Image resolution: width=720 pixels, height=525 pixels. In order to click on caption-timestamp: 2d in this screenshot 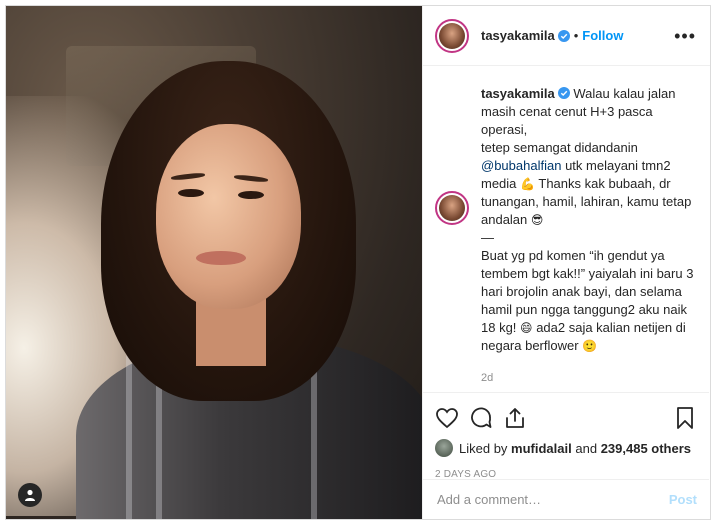, I will do `click(588, 377)`.